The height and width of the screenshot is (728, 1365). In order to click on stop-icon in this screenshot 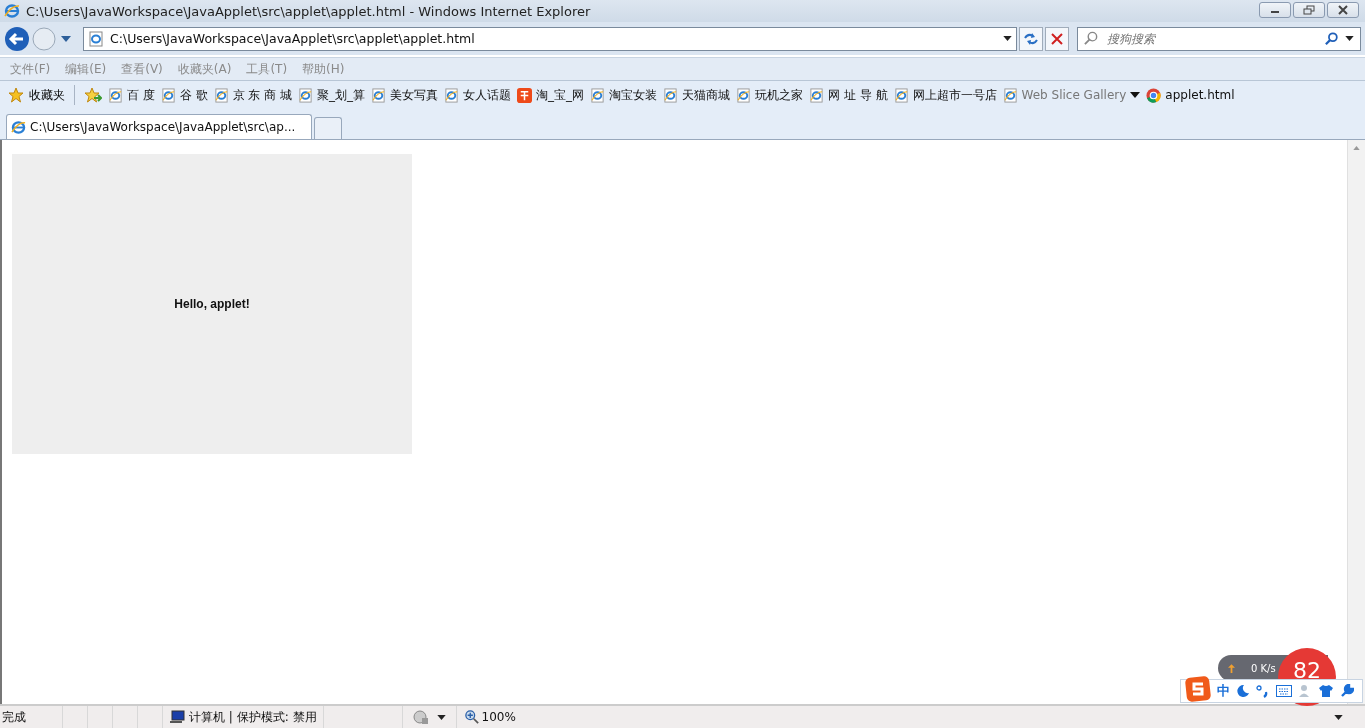, I will do `click(1057, 38)`.